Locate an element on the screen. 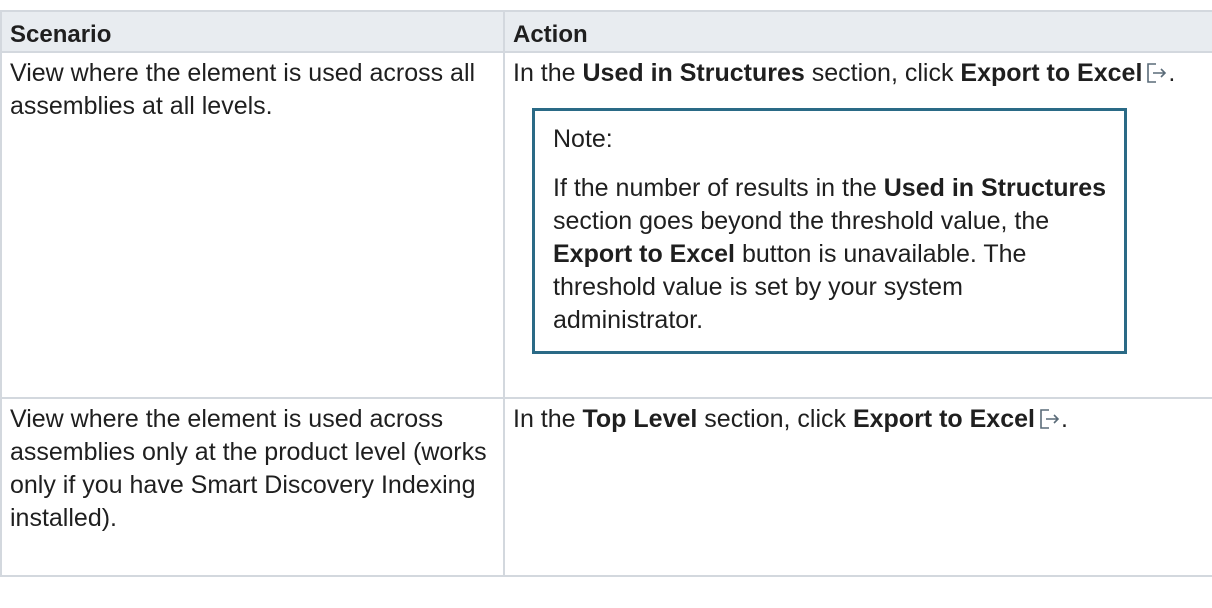  table-header-row: Scenario Action is located at coordinates (606, 31).